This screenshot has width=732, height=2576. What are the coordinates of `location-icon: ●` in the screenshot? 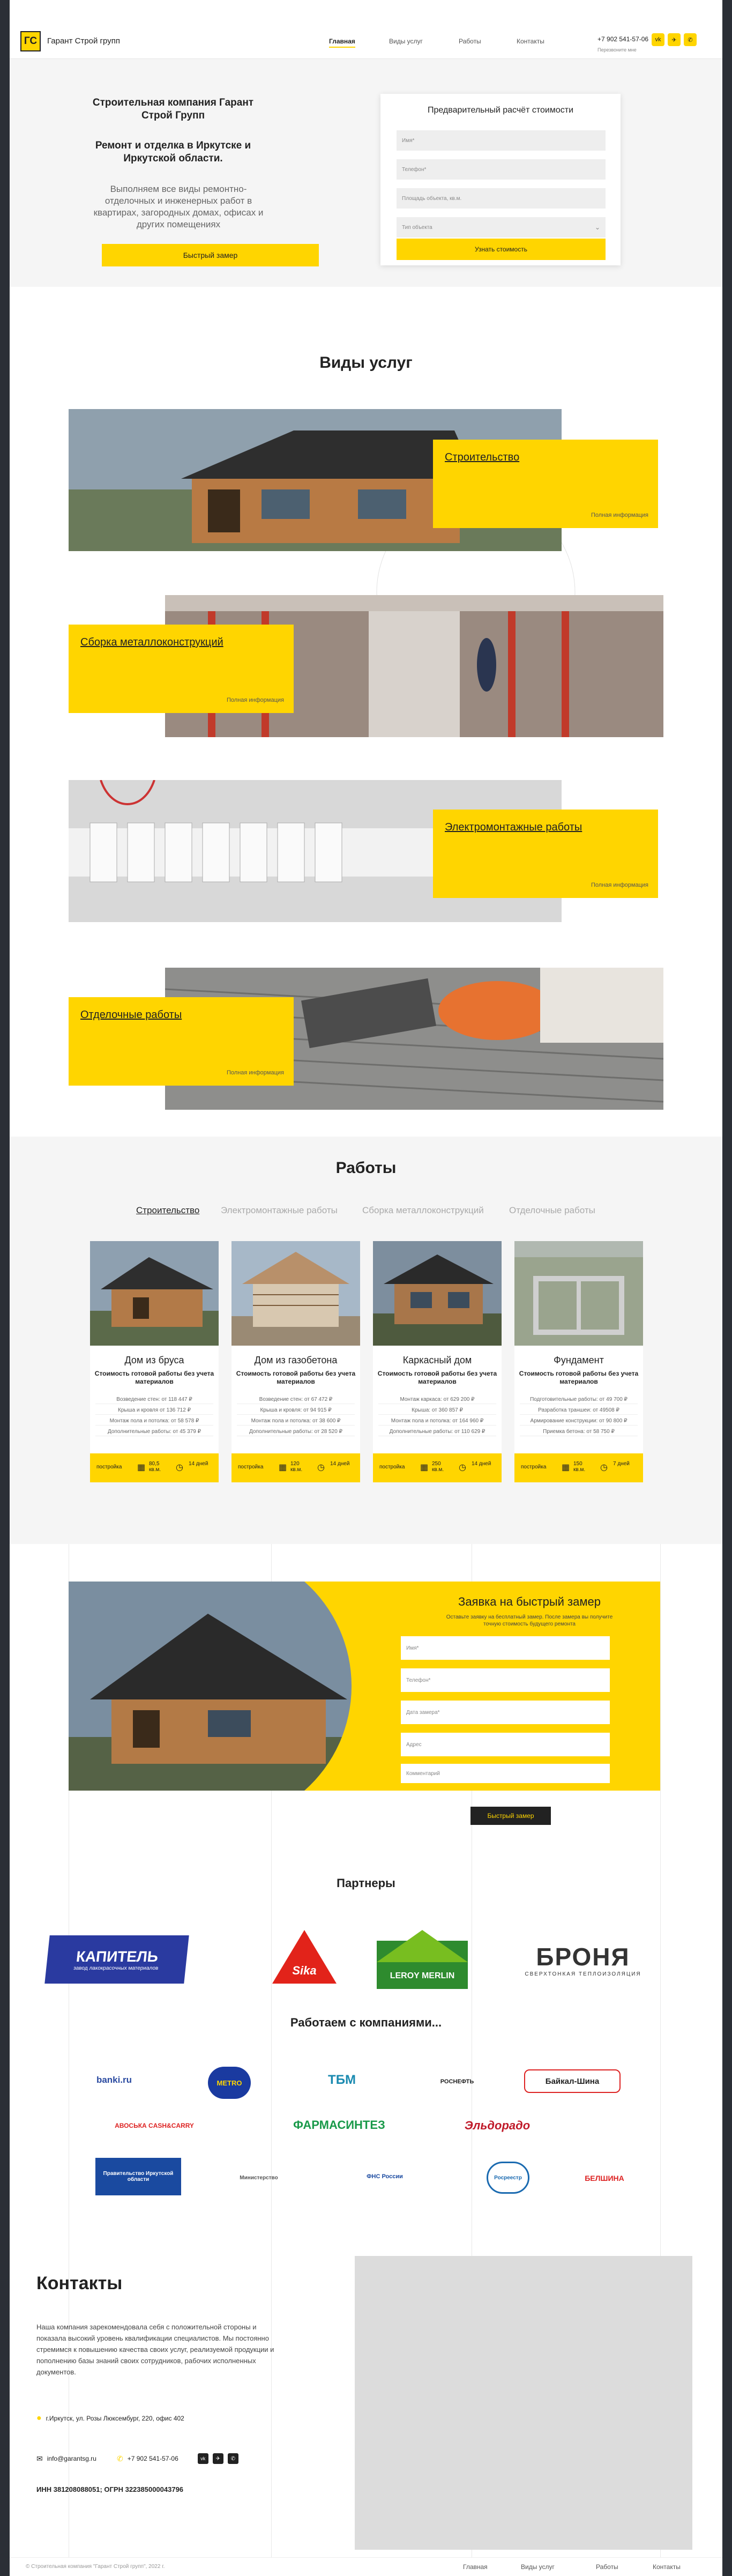 It's located at (39, 2419).